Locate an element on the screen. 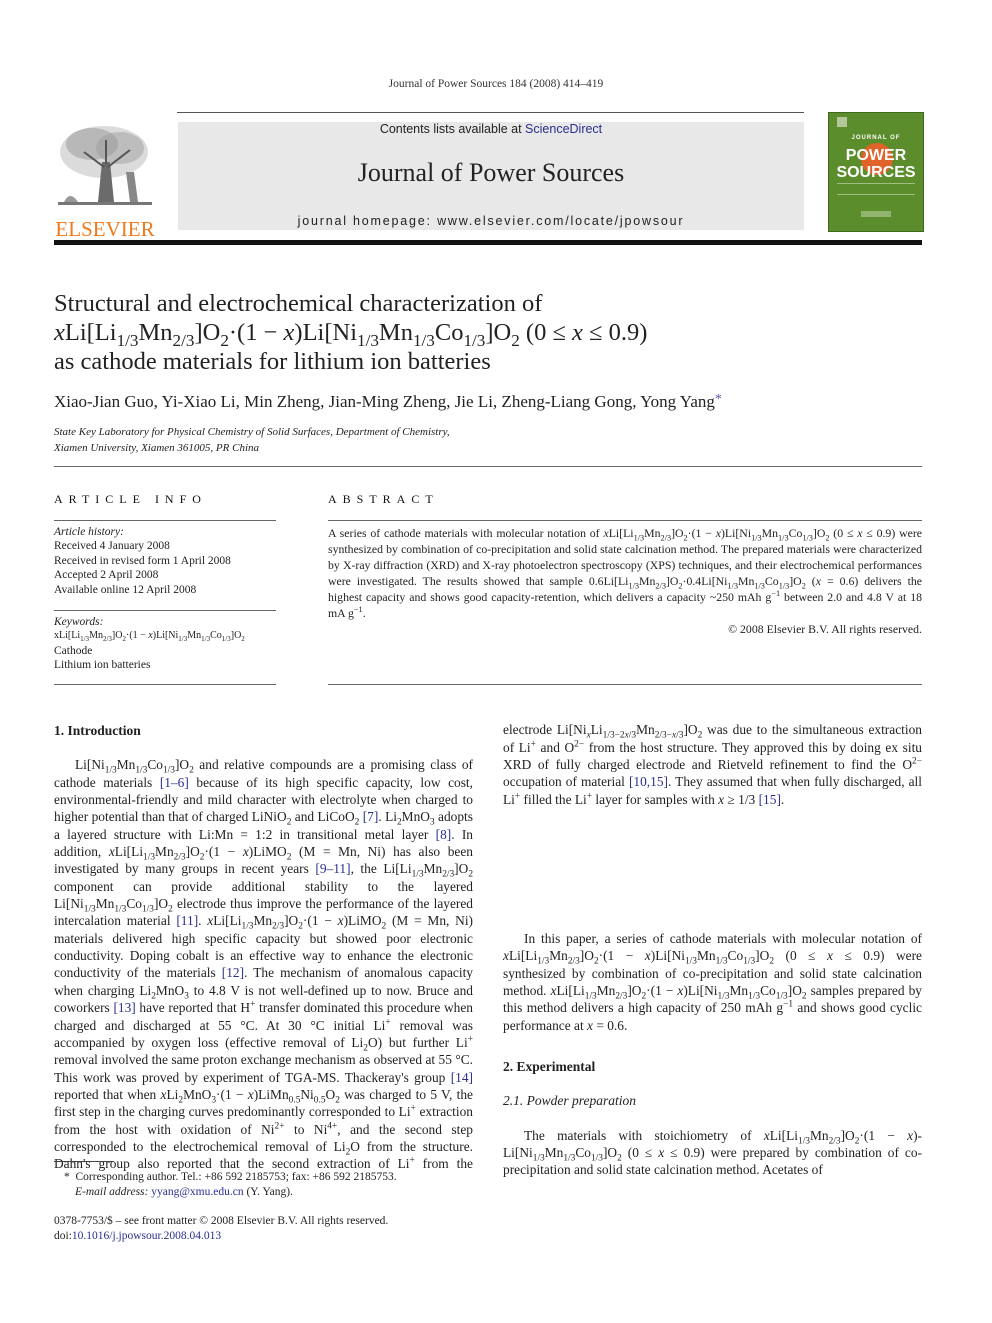 This screenshot has height=1323, width=992. header-rule is located at coordinates (490, 112).